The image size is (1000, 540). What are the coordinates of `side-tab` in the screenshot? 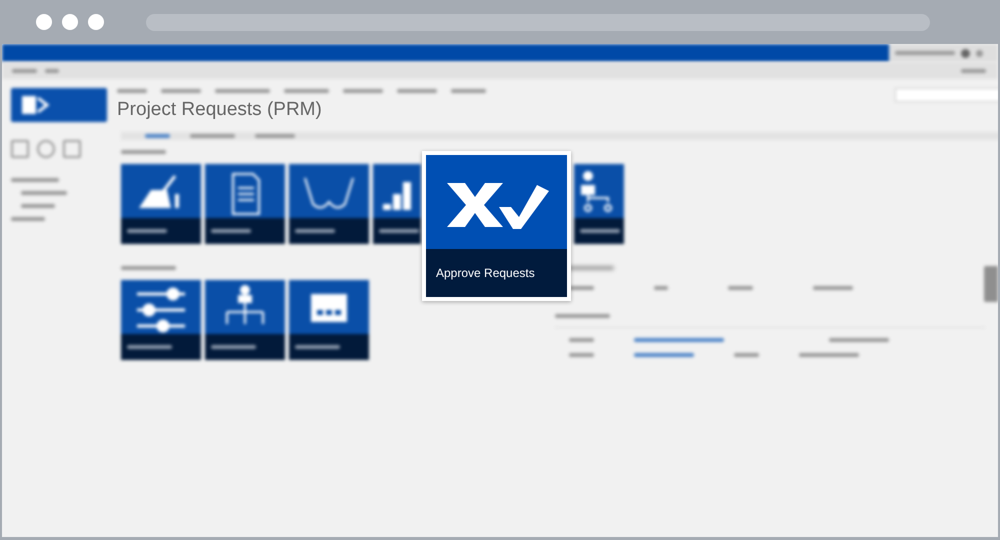 It's located at (991, 284).